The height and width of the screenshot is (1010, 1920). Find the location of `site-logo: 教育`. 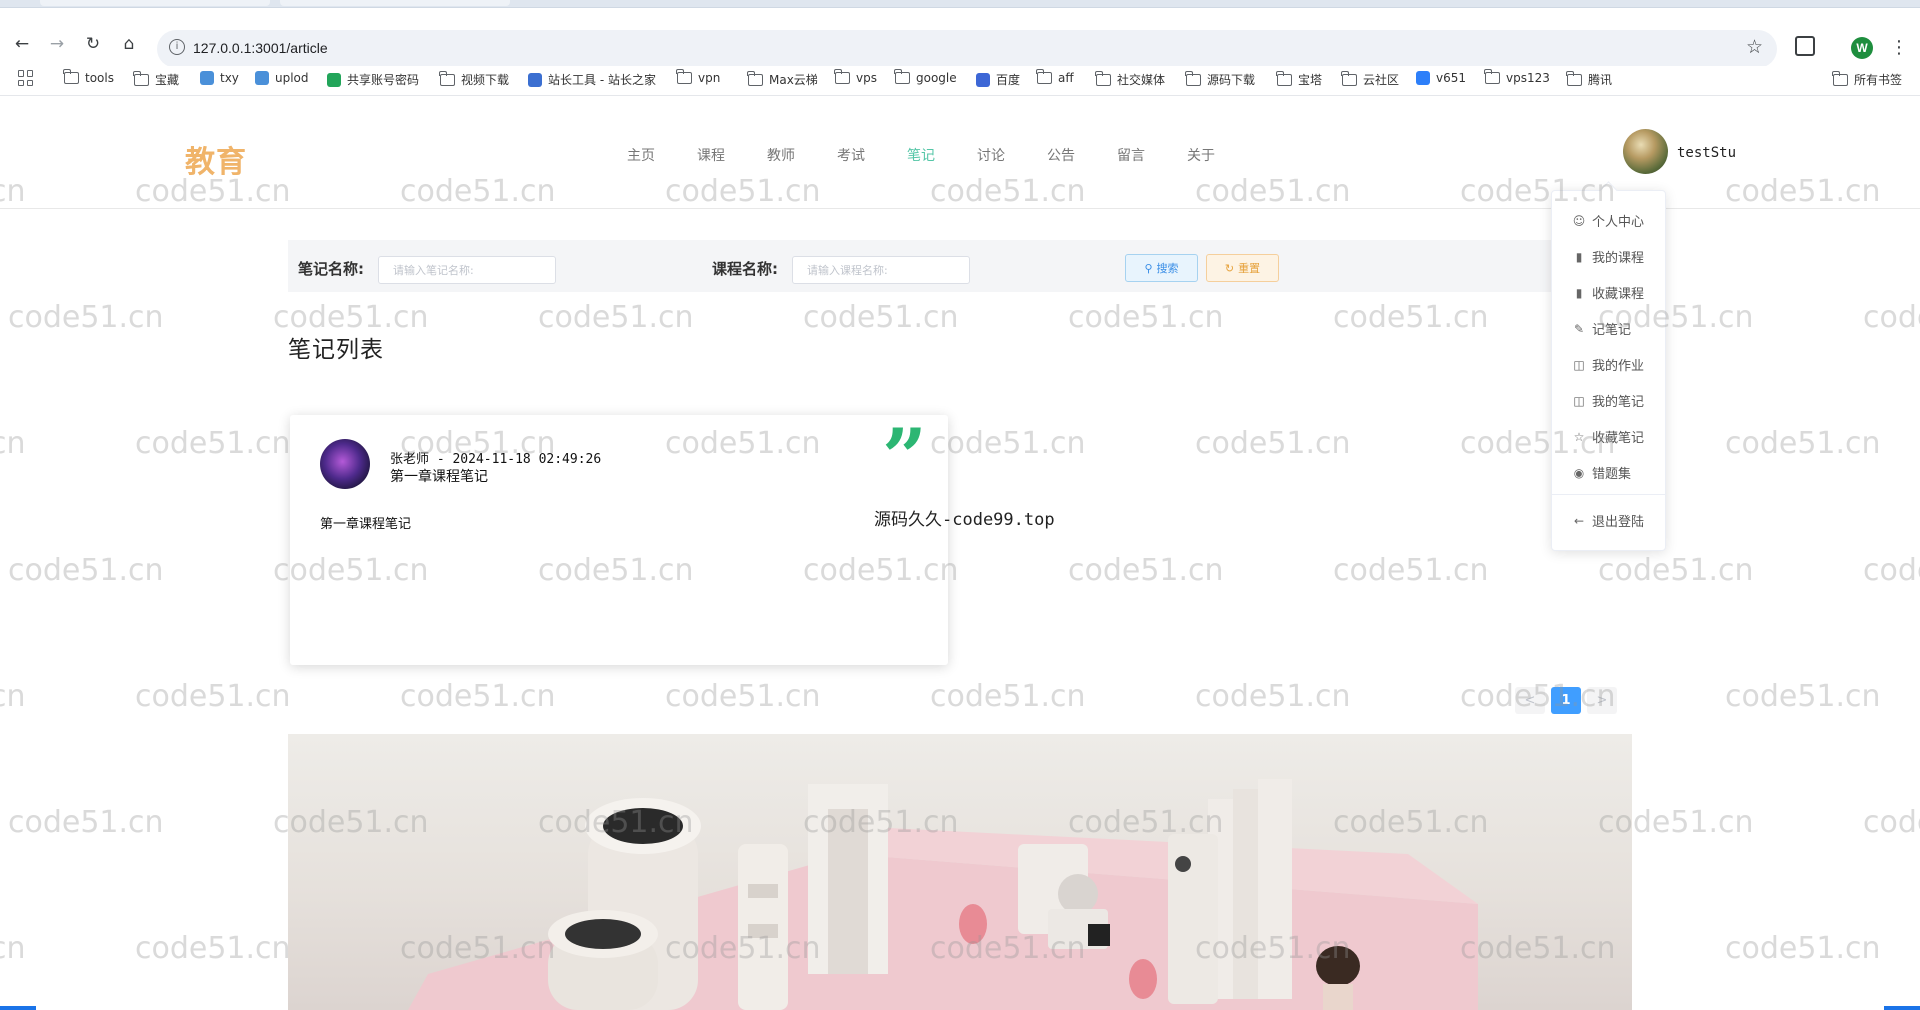

site-logo: 教育 is located at coordinates (216, 159).